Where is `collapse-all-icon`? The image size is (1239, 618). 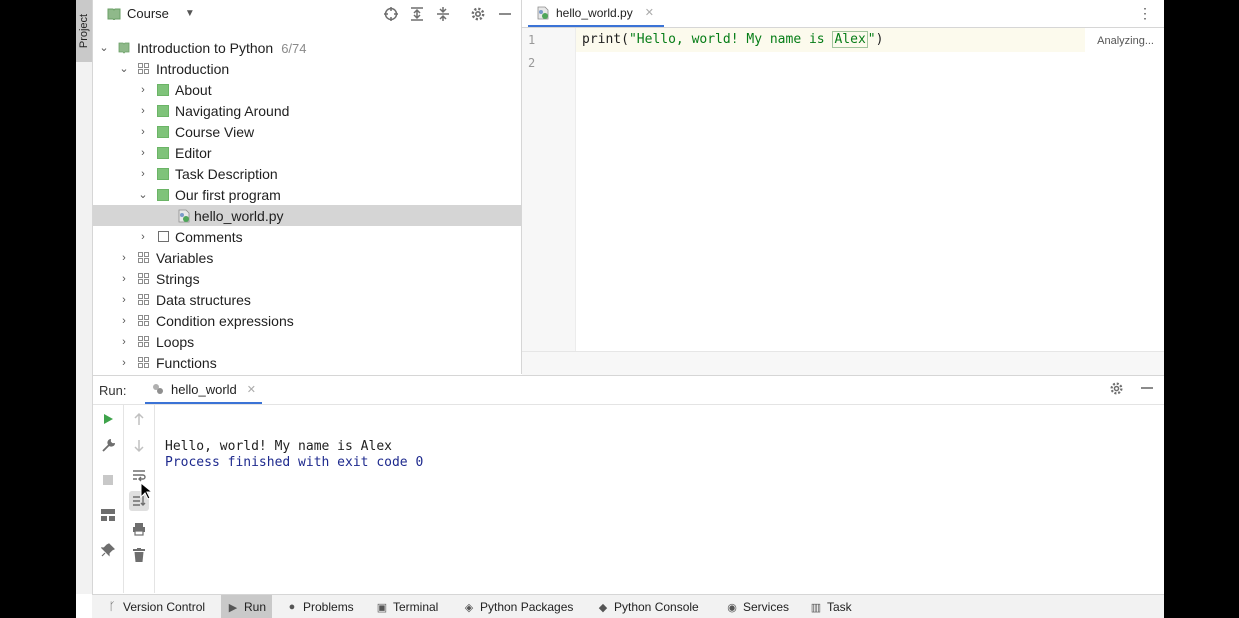 collapse-all-icon is located at coordinates (443, 14).